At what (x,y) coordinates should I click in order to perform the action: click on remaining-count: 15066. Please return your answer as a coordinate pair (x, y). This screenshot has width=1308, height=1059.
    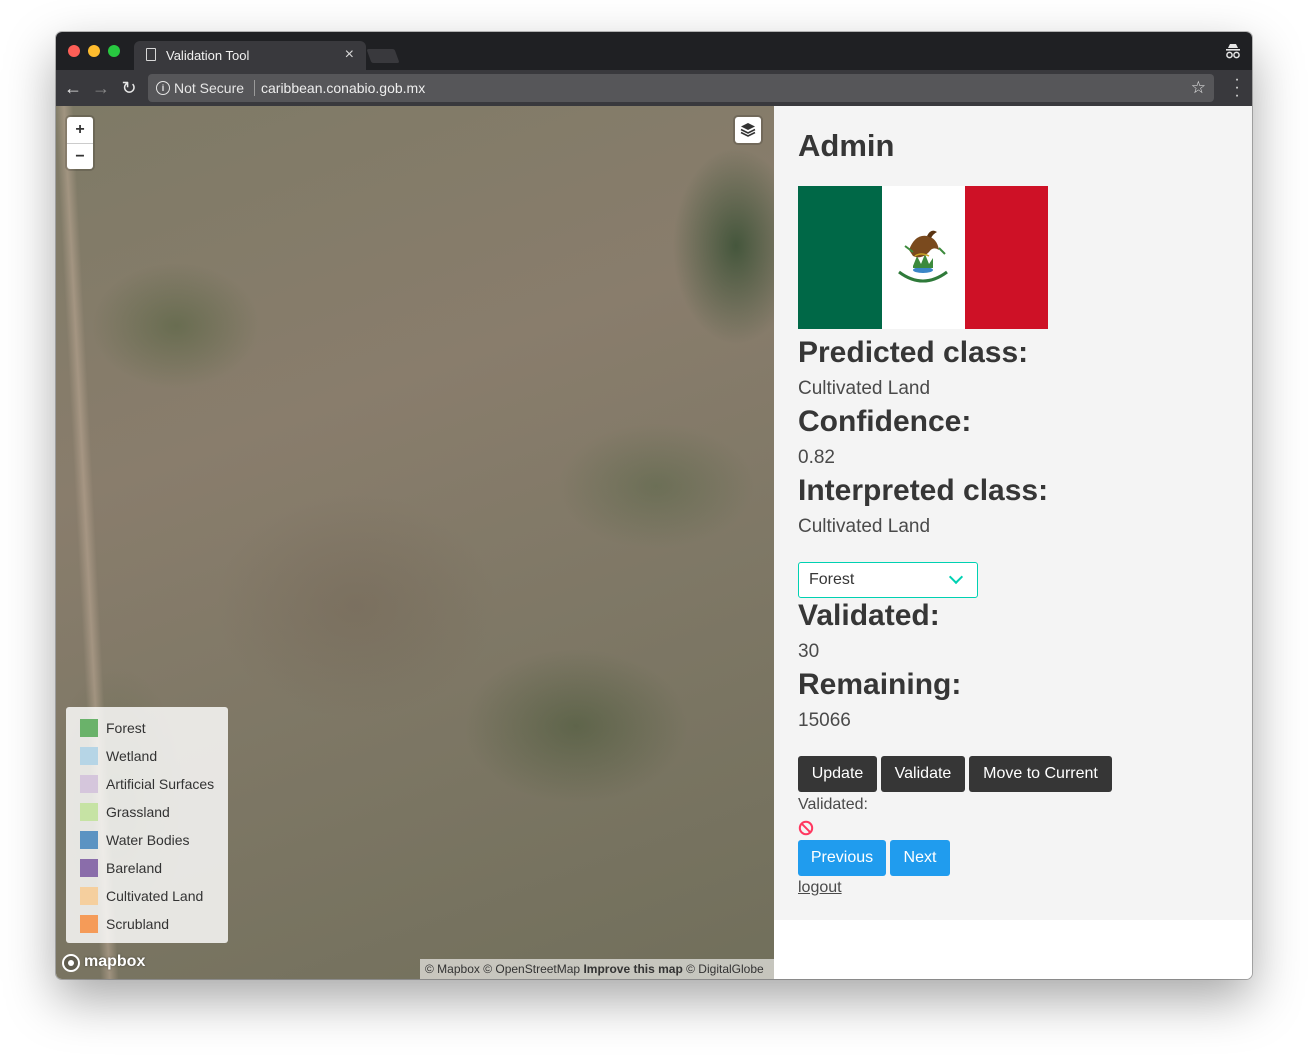
    Looking at the image, I should click on (824, 720).